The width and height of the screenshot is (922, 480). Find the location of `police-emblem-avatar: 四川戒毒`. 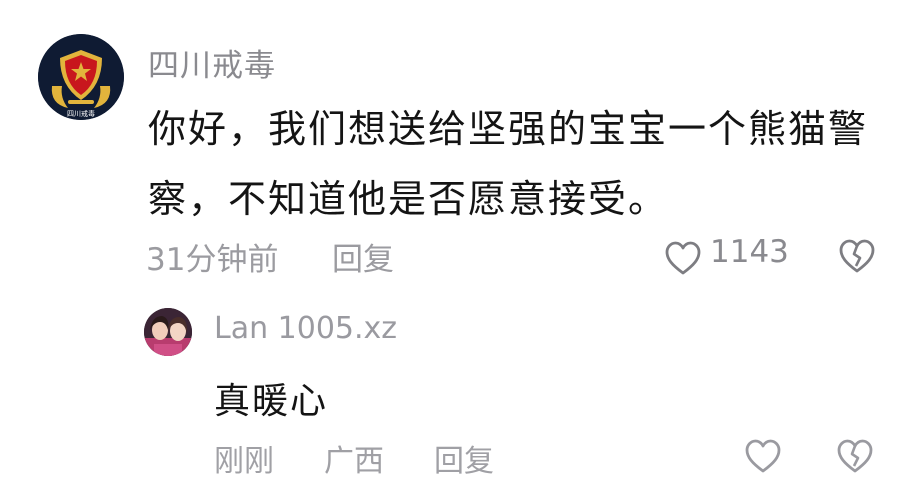

police-emblem-avatar: 四川戒毒 is located at coordinates (81, 77).